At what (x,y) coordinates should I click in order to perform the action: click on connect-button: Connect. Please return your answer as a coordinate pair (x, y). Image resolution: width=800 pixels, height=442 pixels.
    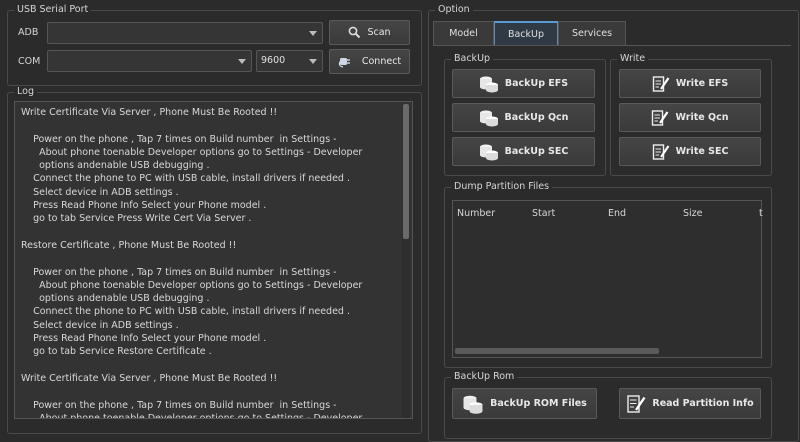
    Looking at the image, I should click on (369, 61).